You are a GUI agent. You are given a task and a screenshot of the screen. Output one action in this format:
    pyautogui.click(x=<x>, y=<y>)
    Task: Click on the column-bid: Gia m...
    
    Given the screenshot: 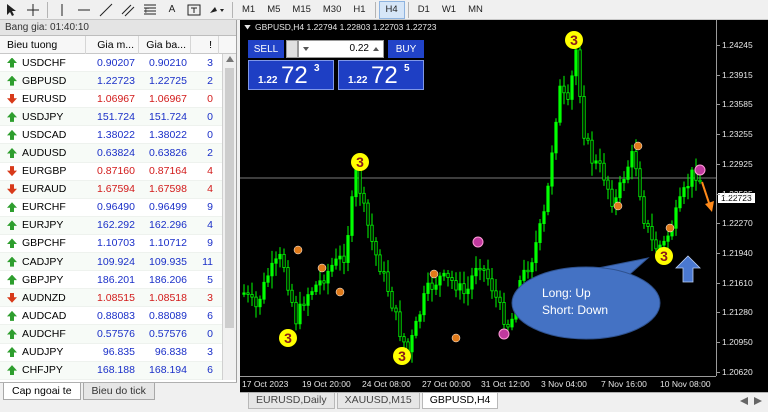 What is the action you would take?
    pyautogui.click(x=112, y=44)
    